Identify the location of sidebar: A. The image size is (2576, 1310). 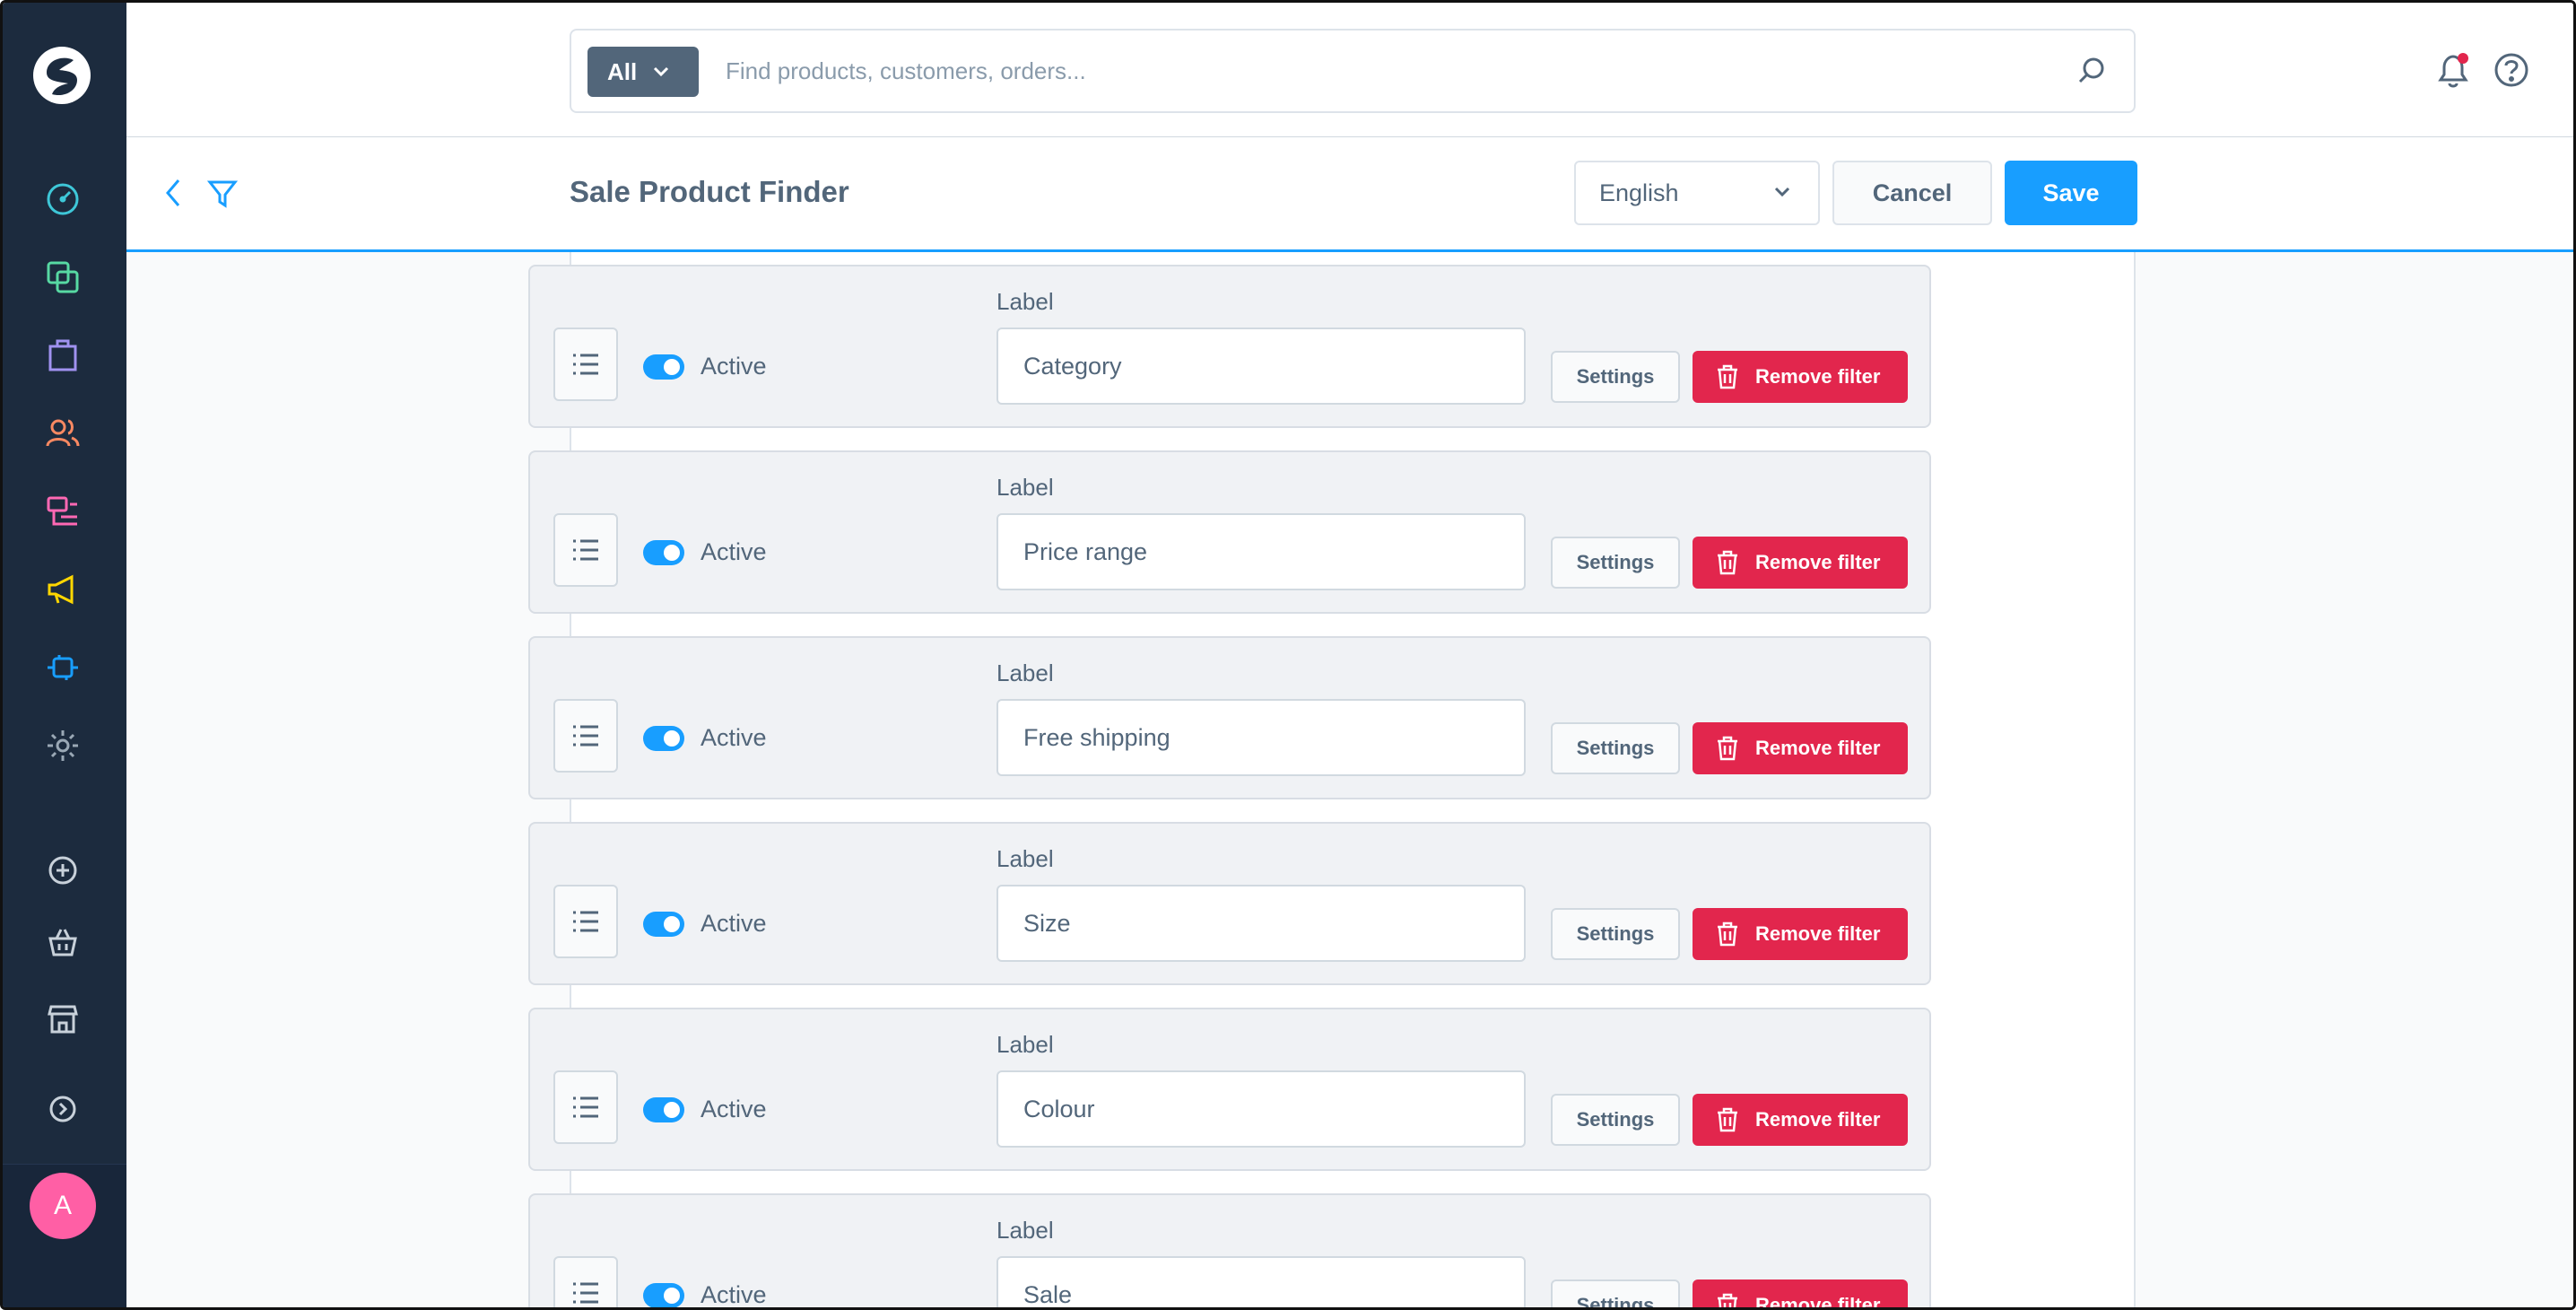
(64, 655).